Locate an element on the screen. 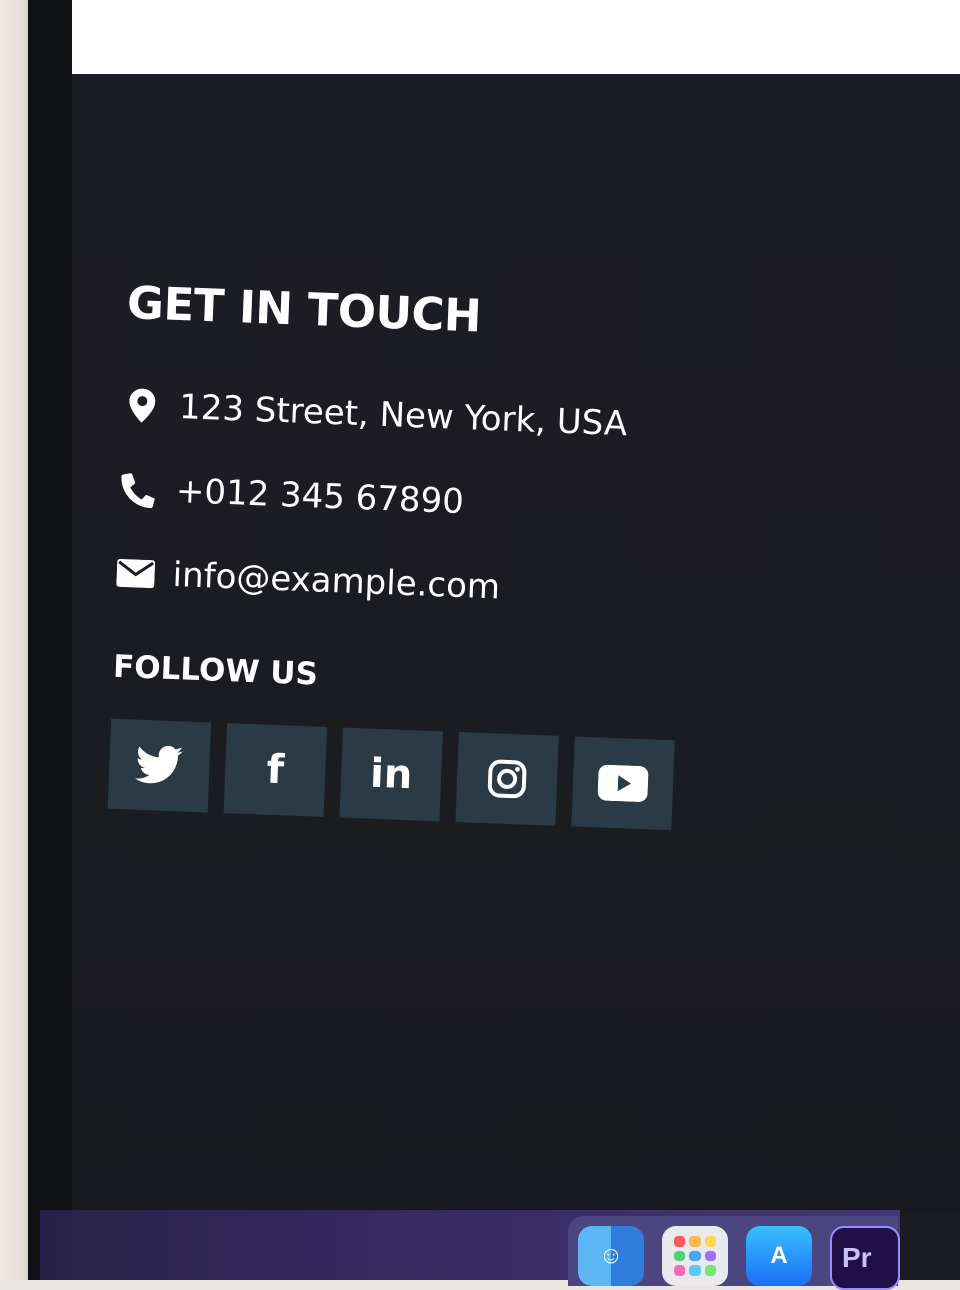 This screenshot has width=960, height=1290. premiere-pro-label: Pr is located at coordinates (857, 1257).